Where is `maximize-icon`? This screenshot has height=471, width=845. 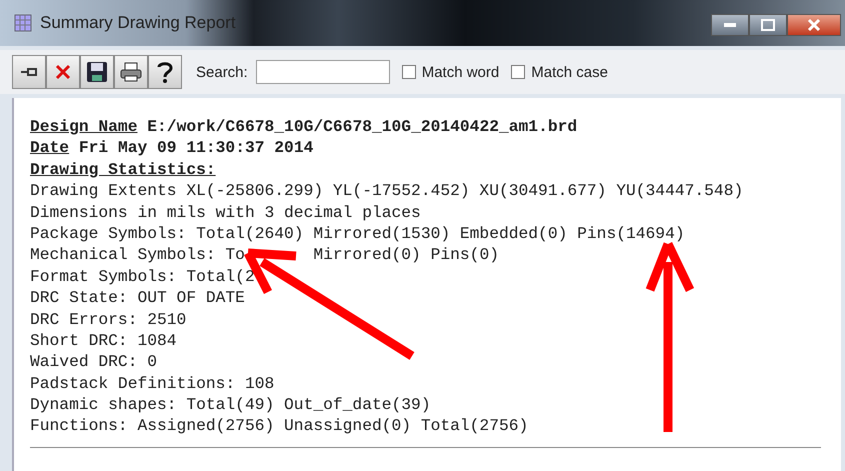
maximize-icon is located at coordinates (768, 25).